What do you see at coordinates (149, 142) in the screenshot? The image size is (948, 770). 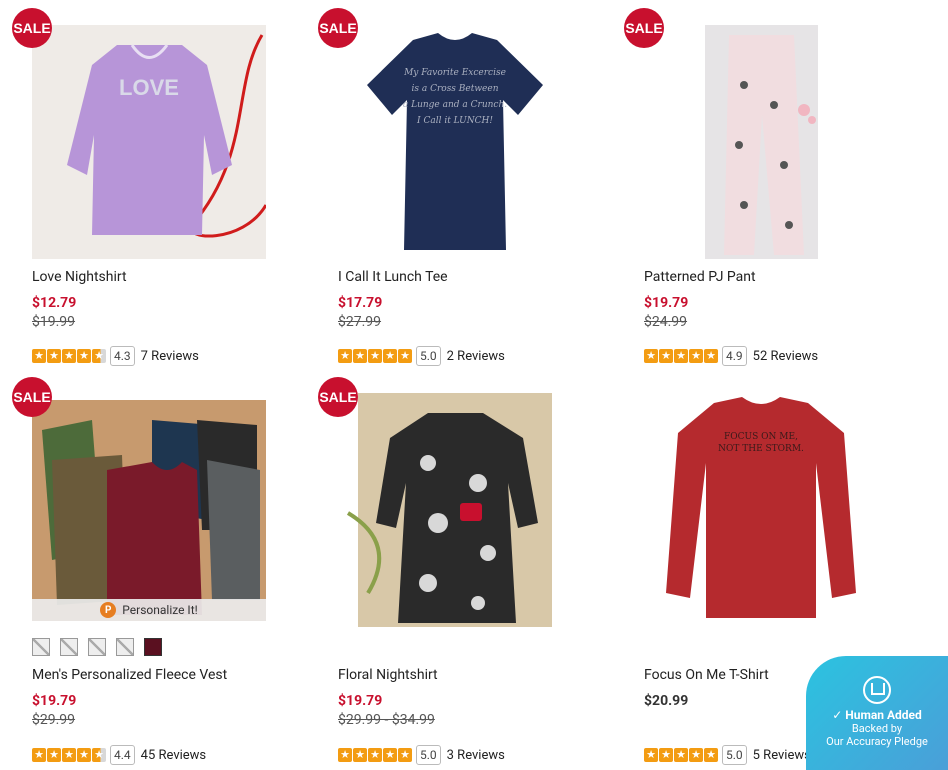 I see `product-image: LOVE` at bounding box center [149, 142].